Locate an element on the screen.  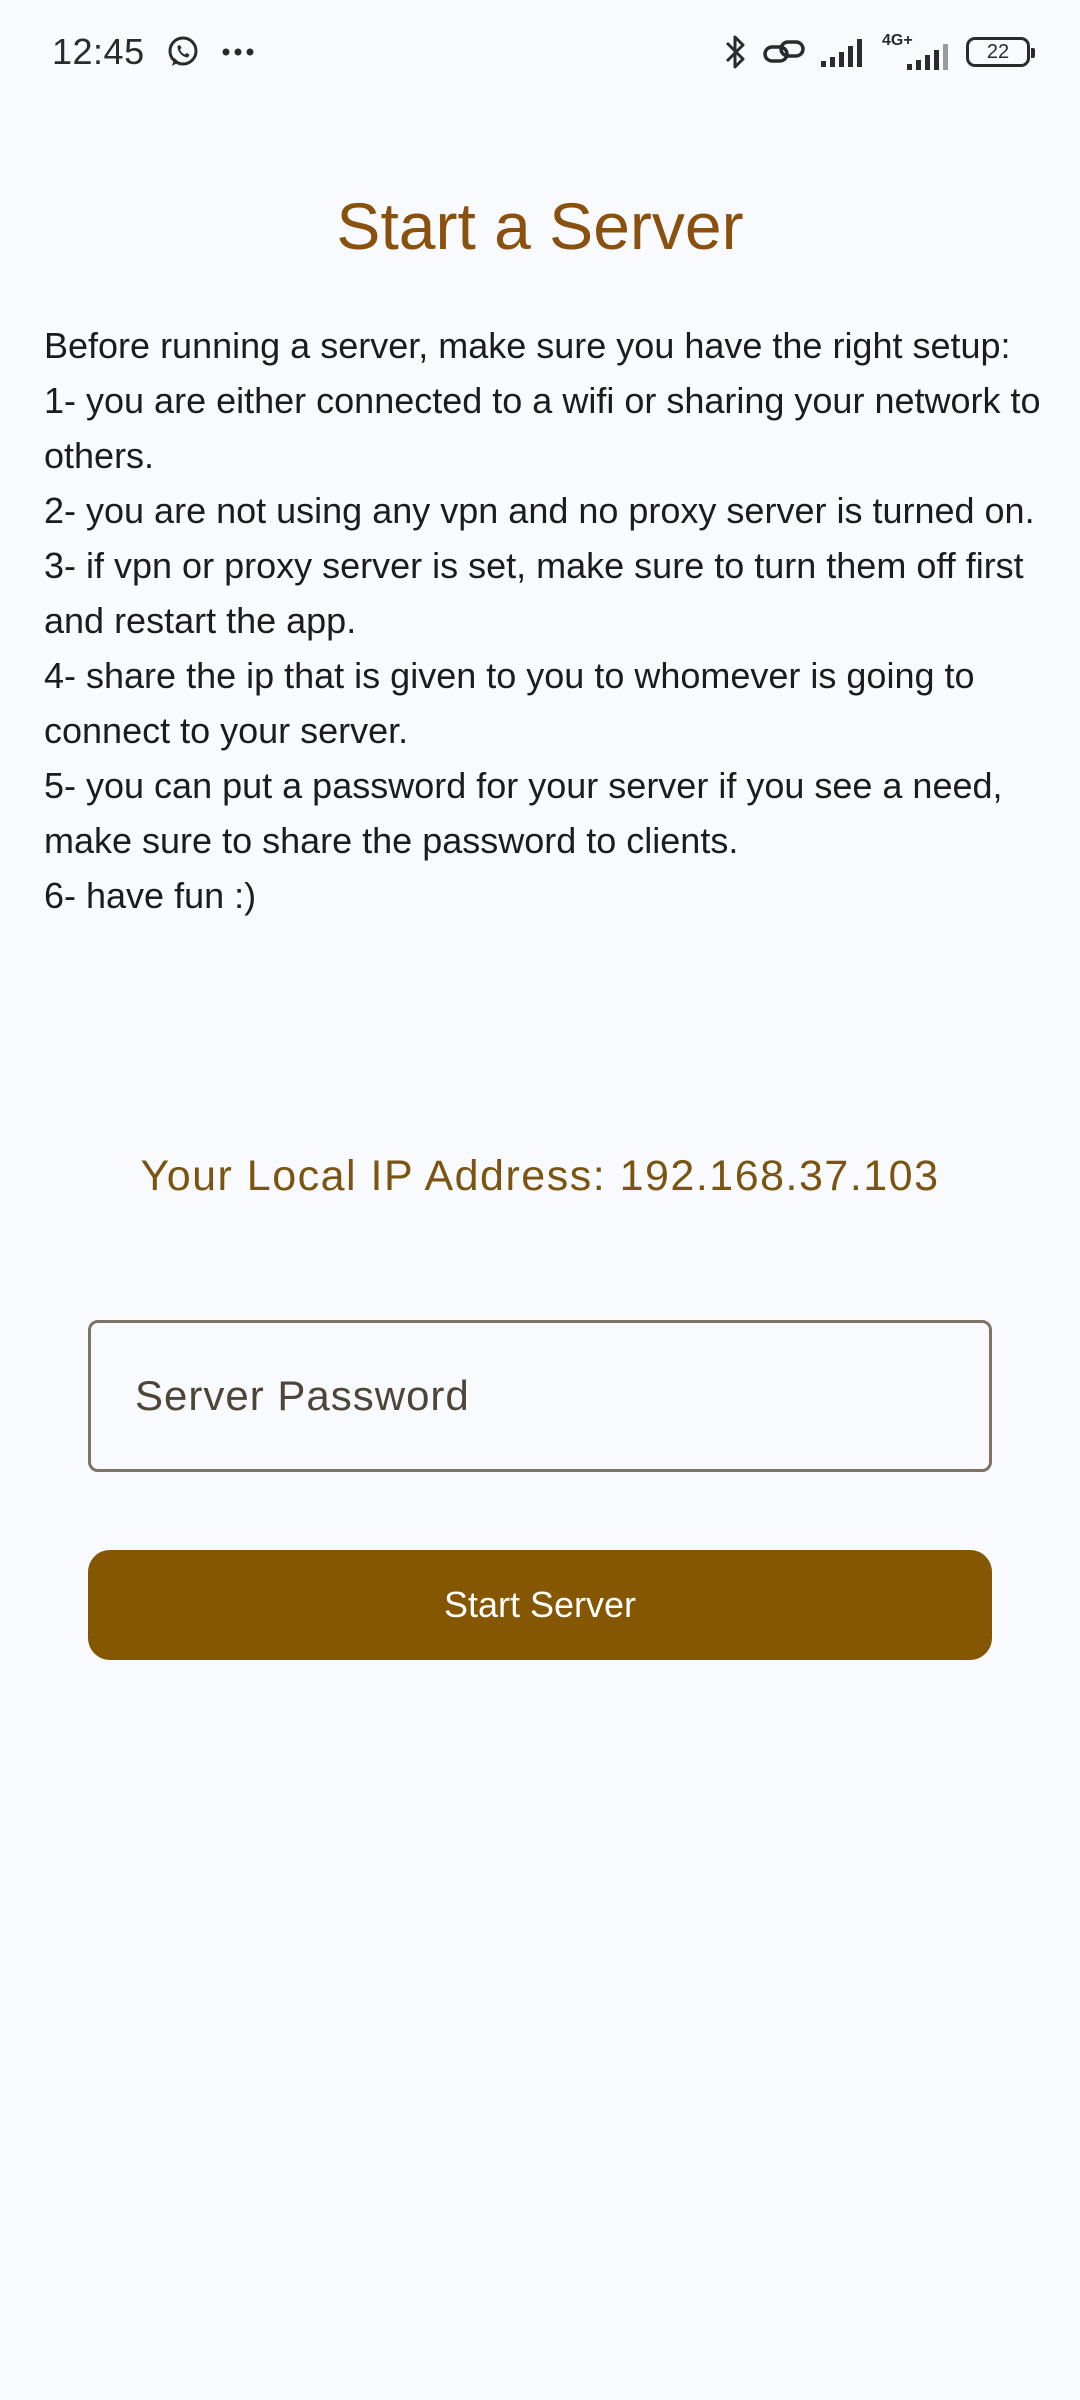
start-server-button: Start Server is located at coordinates (540, 1605).